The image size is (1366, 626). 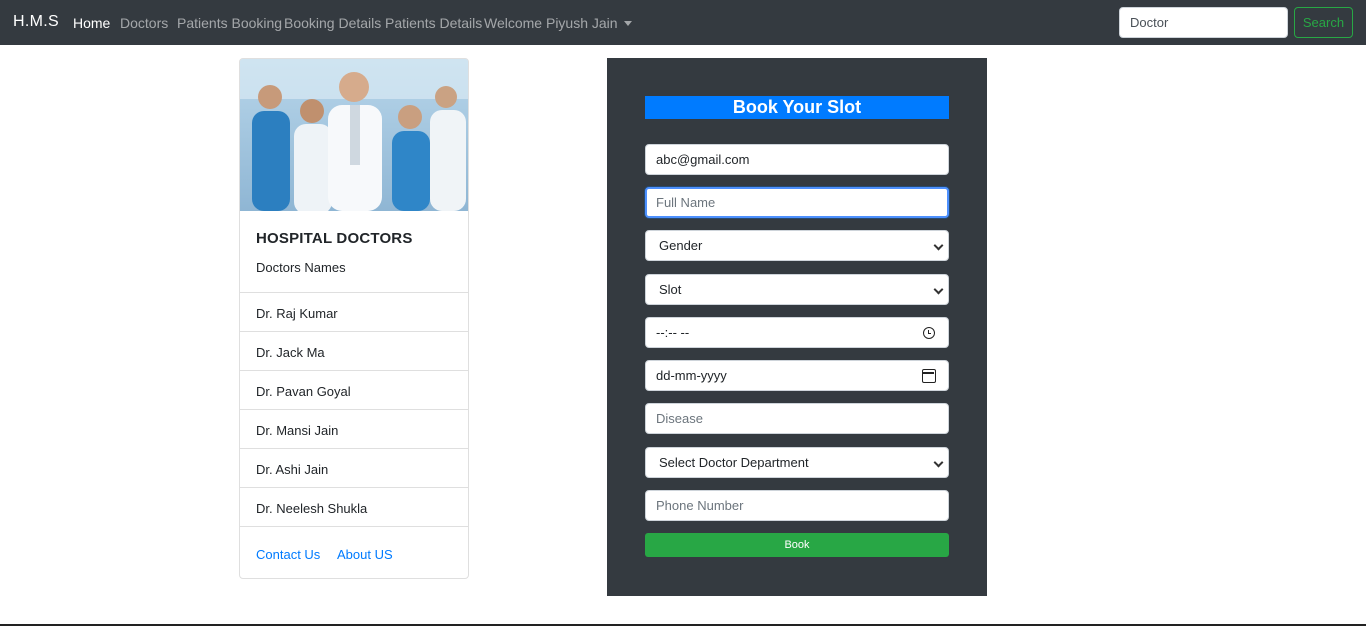 I want to click on brand-logo: H.M.S, so click(x=36, y=22).